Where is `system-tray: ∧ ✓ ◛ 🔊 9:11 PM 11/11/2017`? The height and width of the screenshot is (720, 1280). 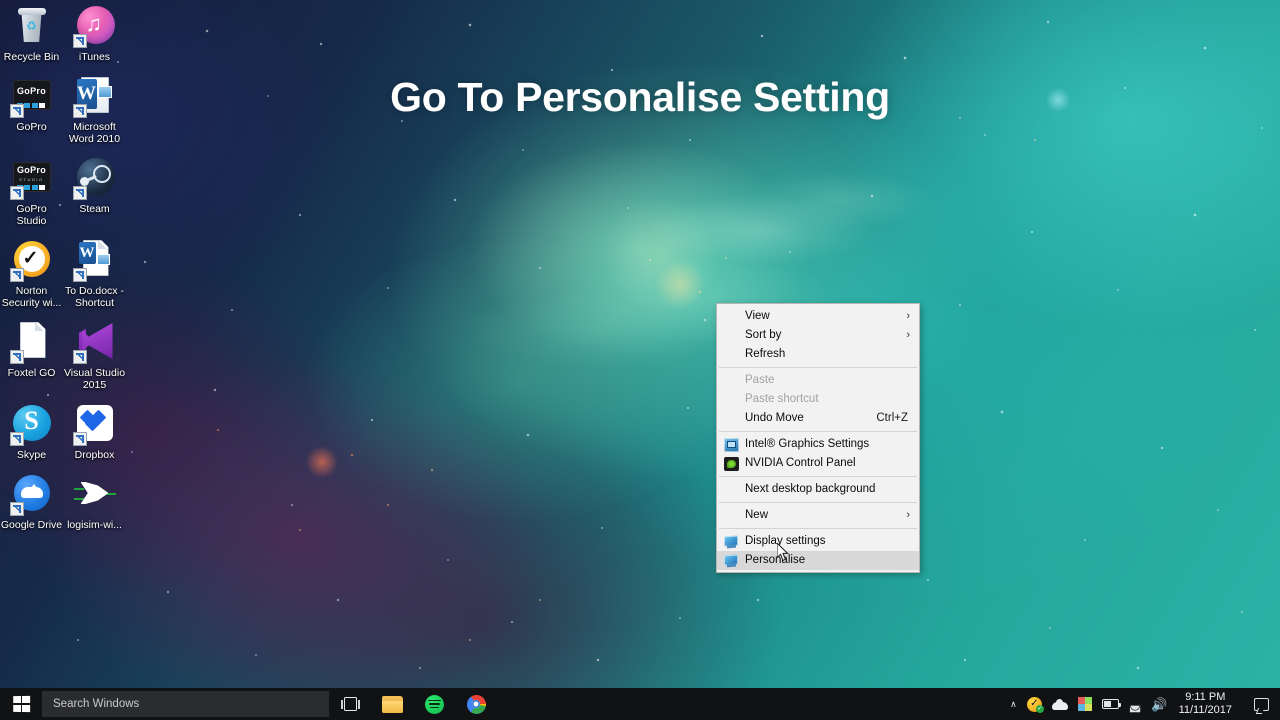 system-tray: ∧ ✓ ◛ 🔊 9:11 PM 11/11/2017 is located at coordinates (1142, 704).